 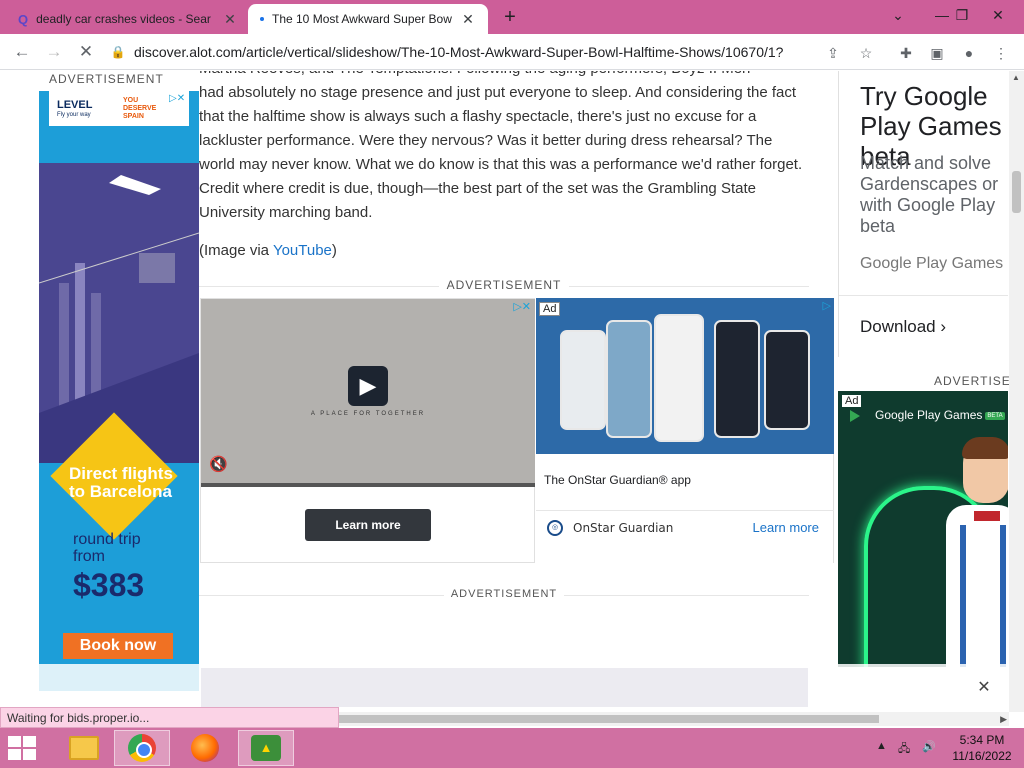 I want to click on game-taskbar-button: ▲, so click(x=266, y=748).